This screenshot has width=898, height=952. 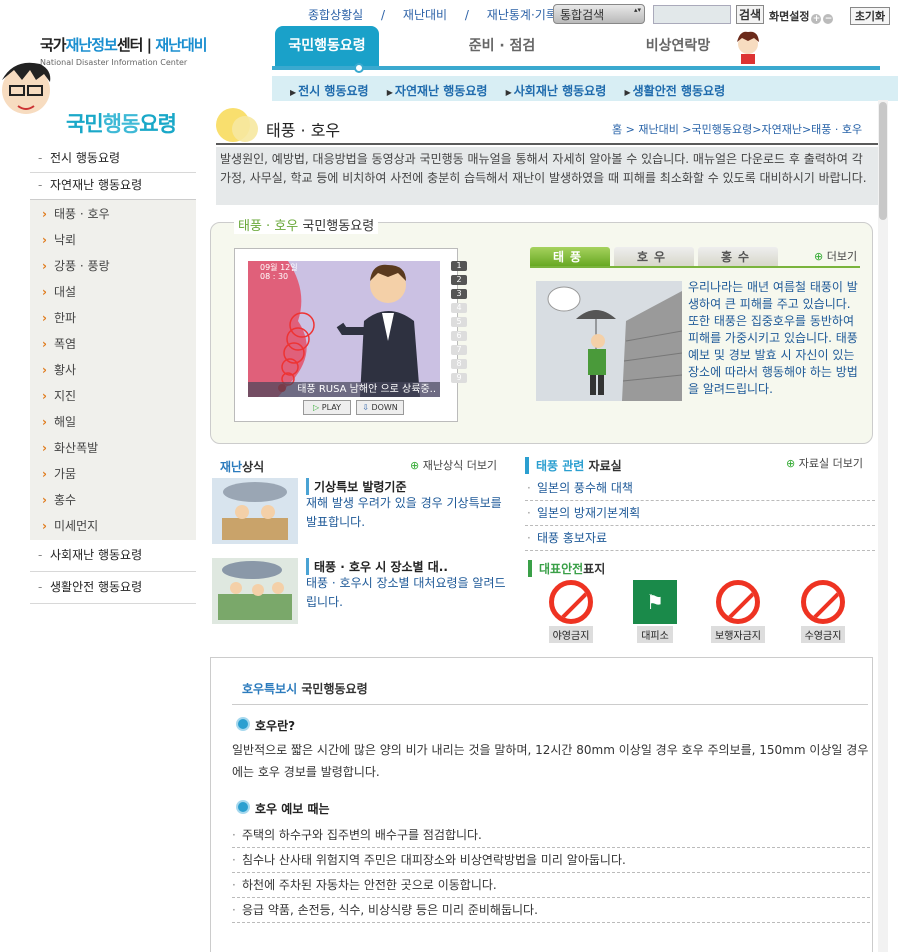 What do you see at coordinates (823, 634) in the screenshot?
I see `sign-label: 수영금지` at bounding box center [823, 634].